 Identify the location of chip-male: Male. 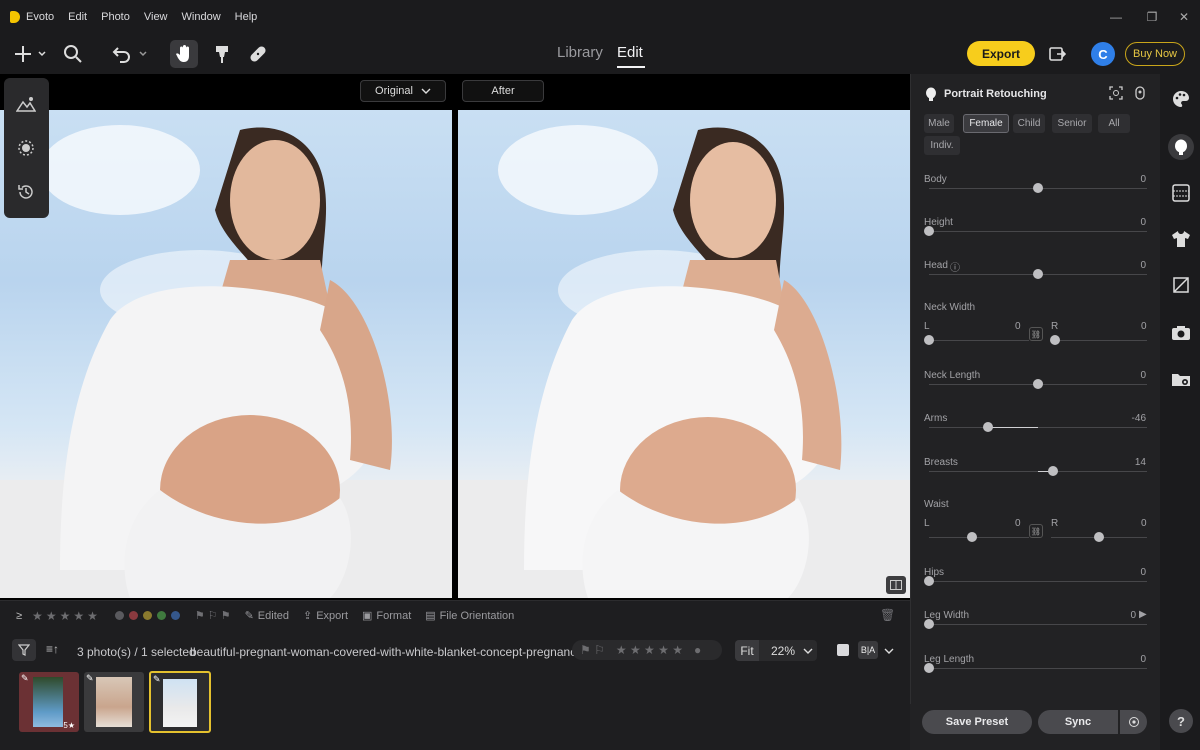
(939, 123).